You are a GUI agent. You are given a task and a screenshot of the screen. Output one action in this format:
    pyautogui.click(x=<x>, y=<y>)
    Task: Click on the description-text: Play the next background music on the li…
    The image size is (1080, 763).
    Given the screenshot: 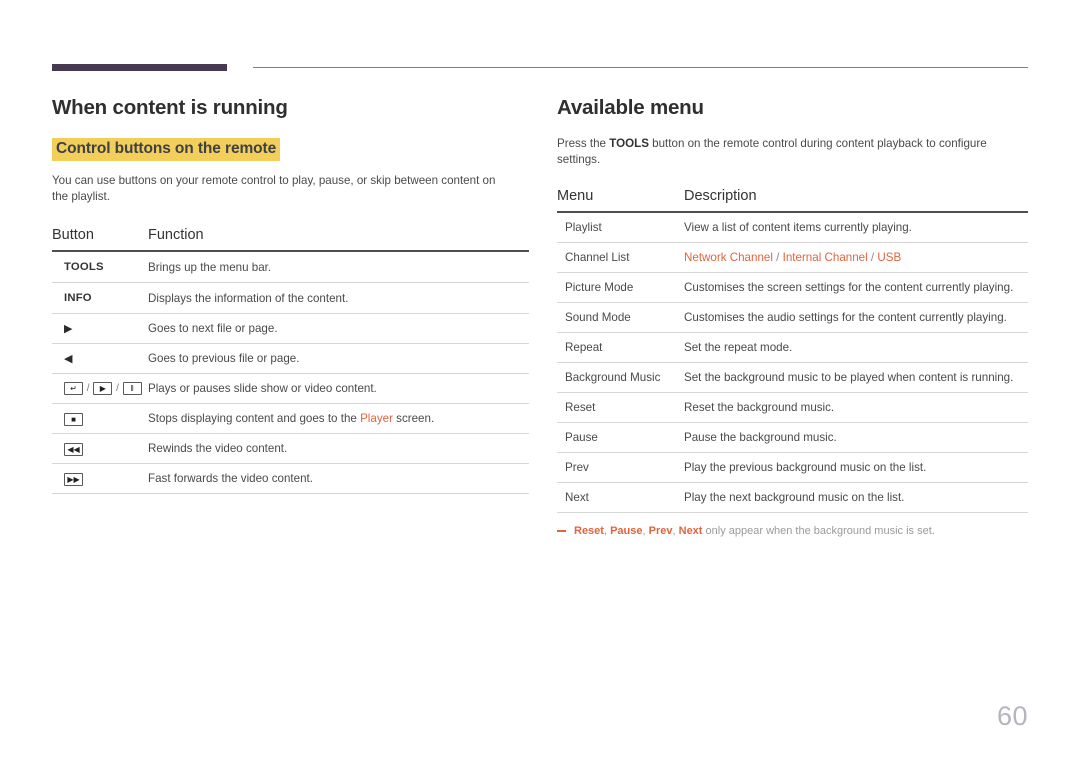 What is the action you would take?
    pyautogui.click(x=794, y=497)
    